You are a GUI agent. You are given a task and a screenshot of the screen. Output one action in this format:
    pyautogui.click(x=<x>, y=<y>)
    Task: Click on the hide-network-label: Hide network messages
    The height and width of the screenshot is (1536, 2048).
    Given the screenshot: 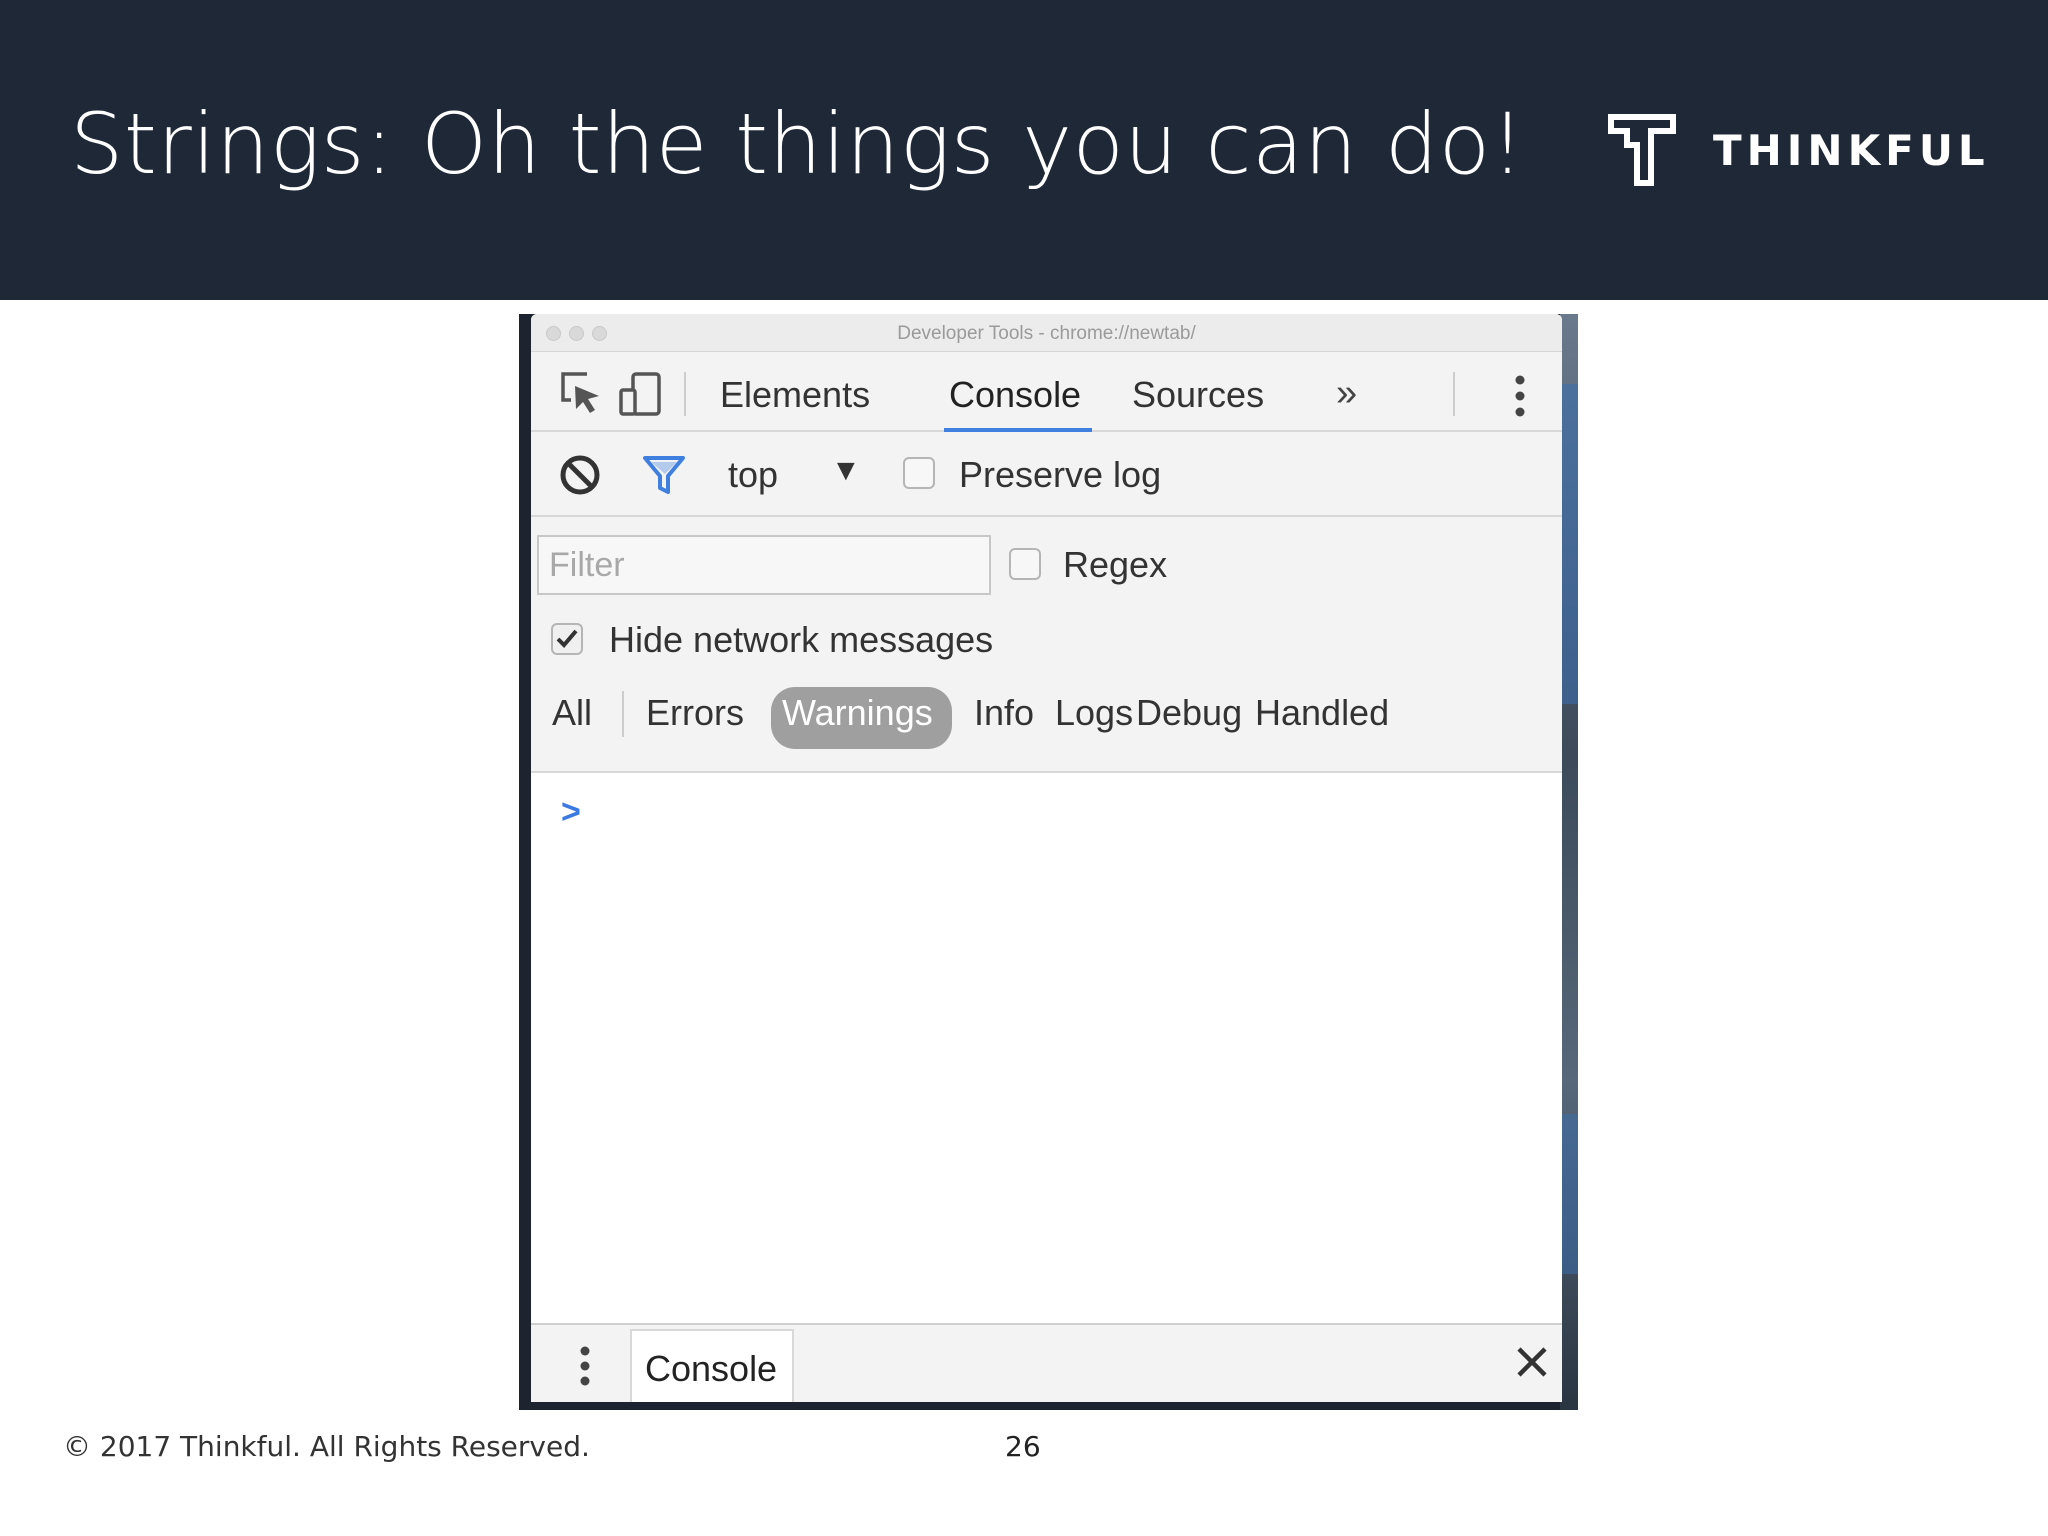 What is the action you would take?
    pyautogui.click(x=801, y=639)
    